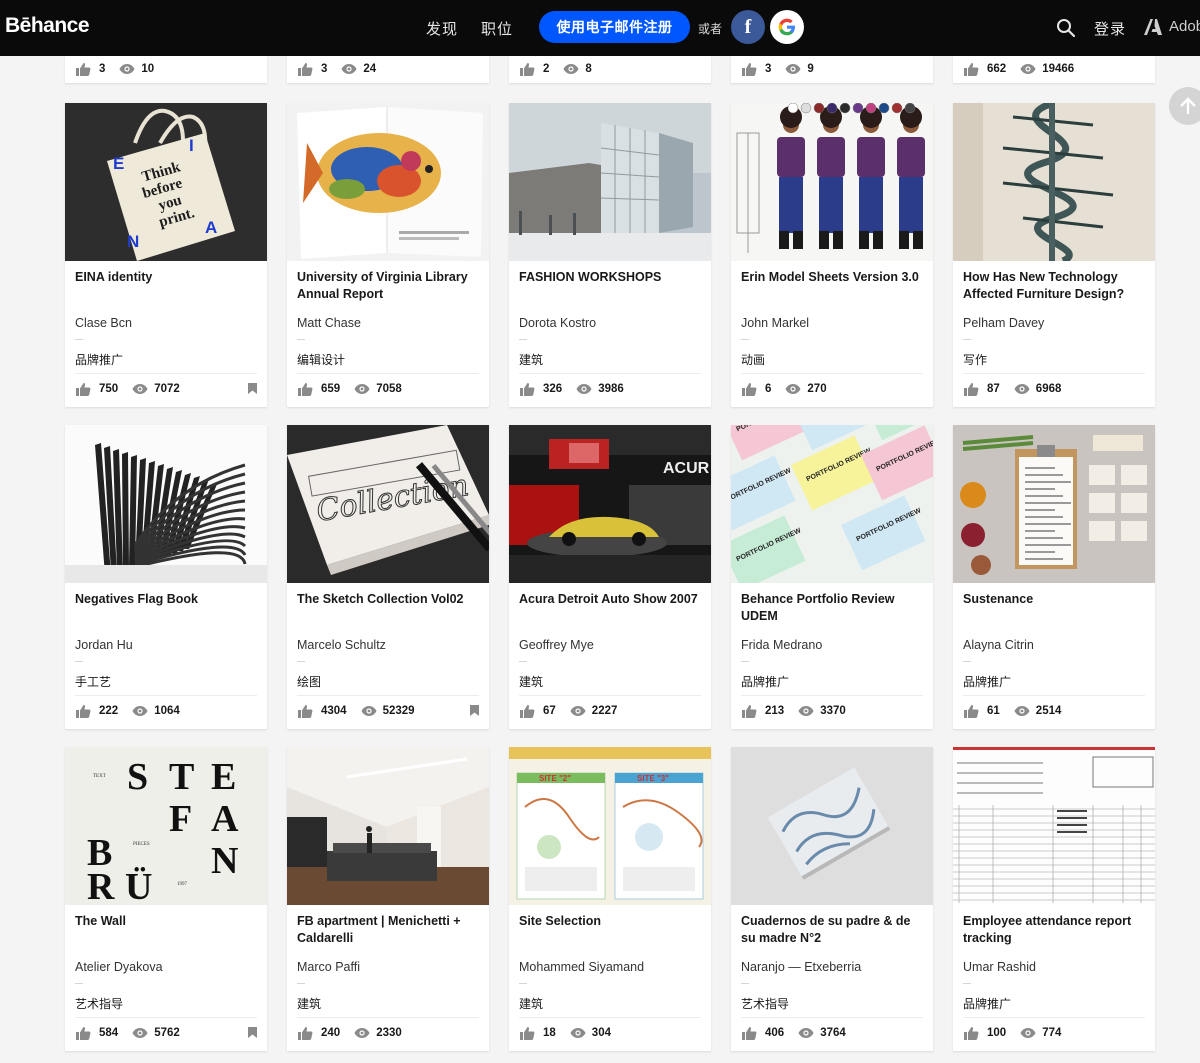  Describe the element at coordinates (1003, 323) in the screenshot. I see `project-owner: Pelham Davey` at that location.